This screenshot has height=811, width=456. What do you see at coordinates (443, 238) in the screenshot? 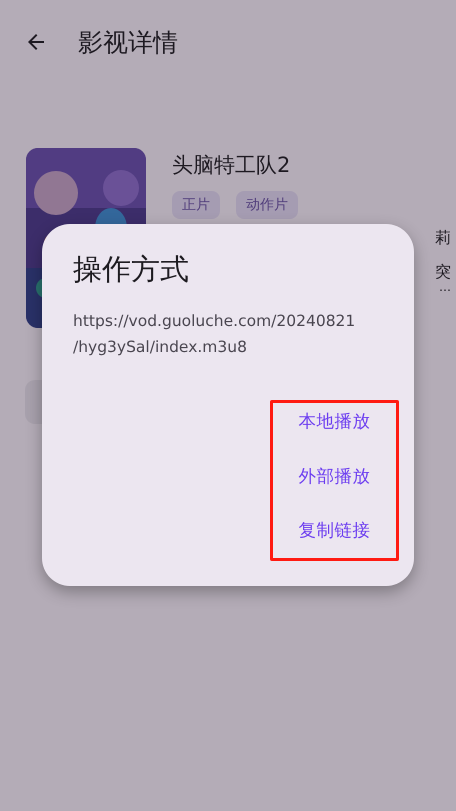
I see `description-text: 莉` at bounding box center [443, 238].